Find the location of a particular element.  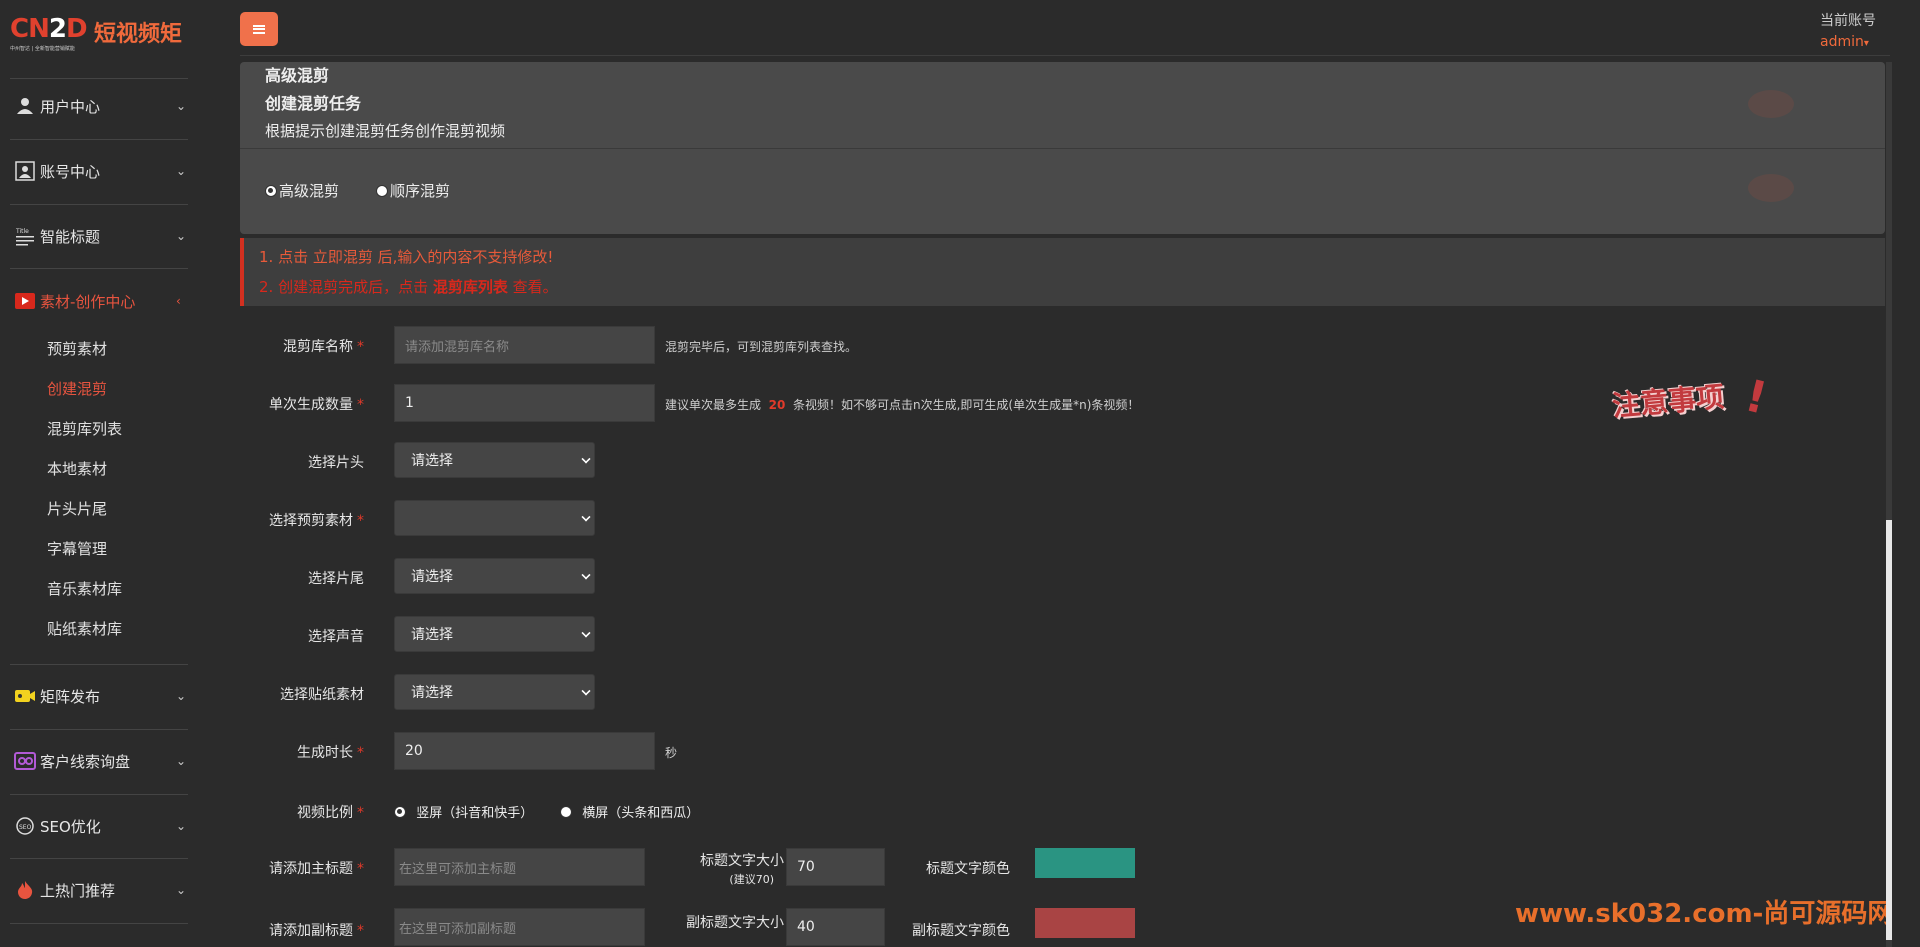

account-dropdown: admin▾ is located at coordinates (1848, 42).